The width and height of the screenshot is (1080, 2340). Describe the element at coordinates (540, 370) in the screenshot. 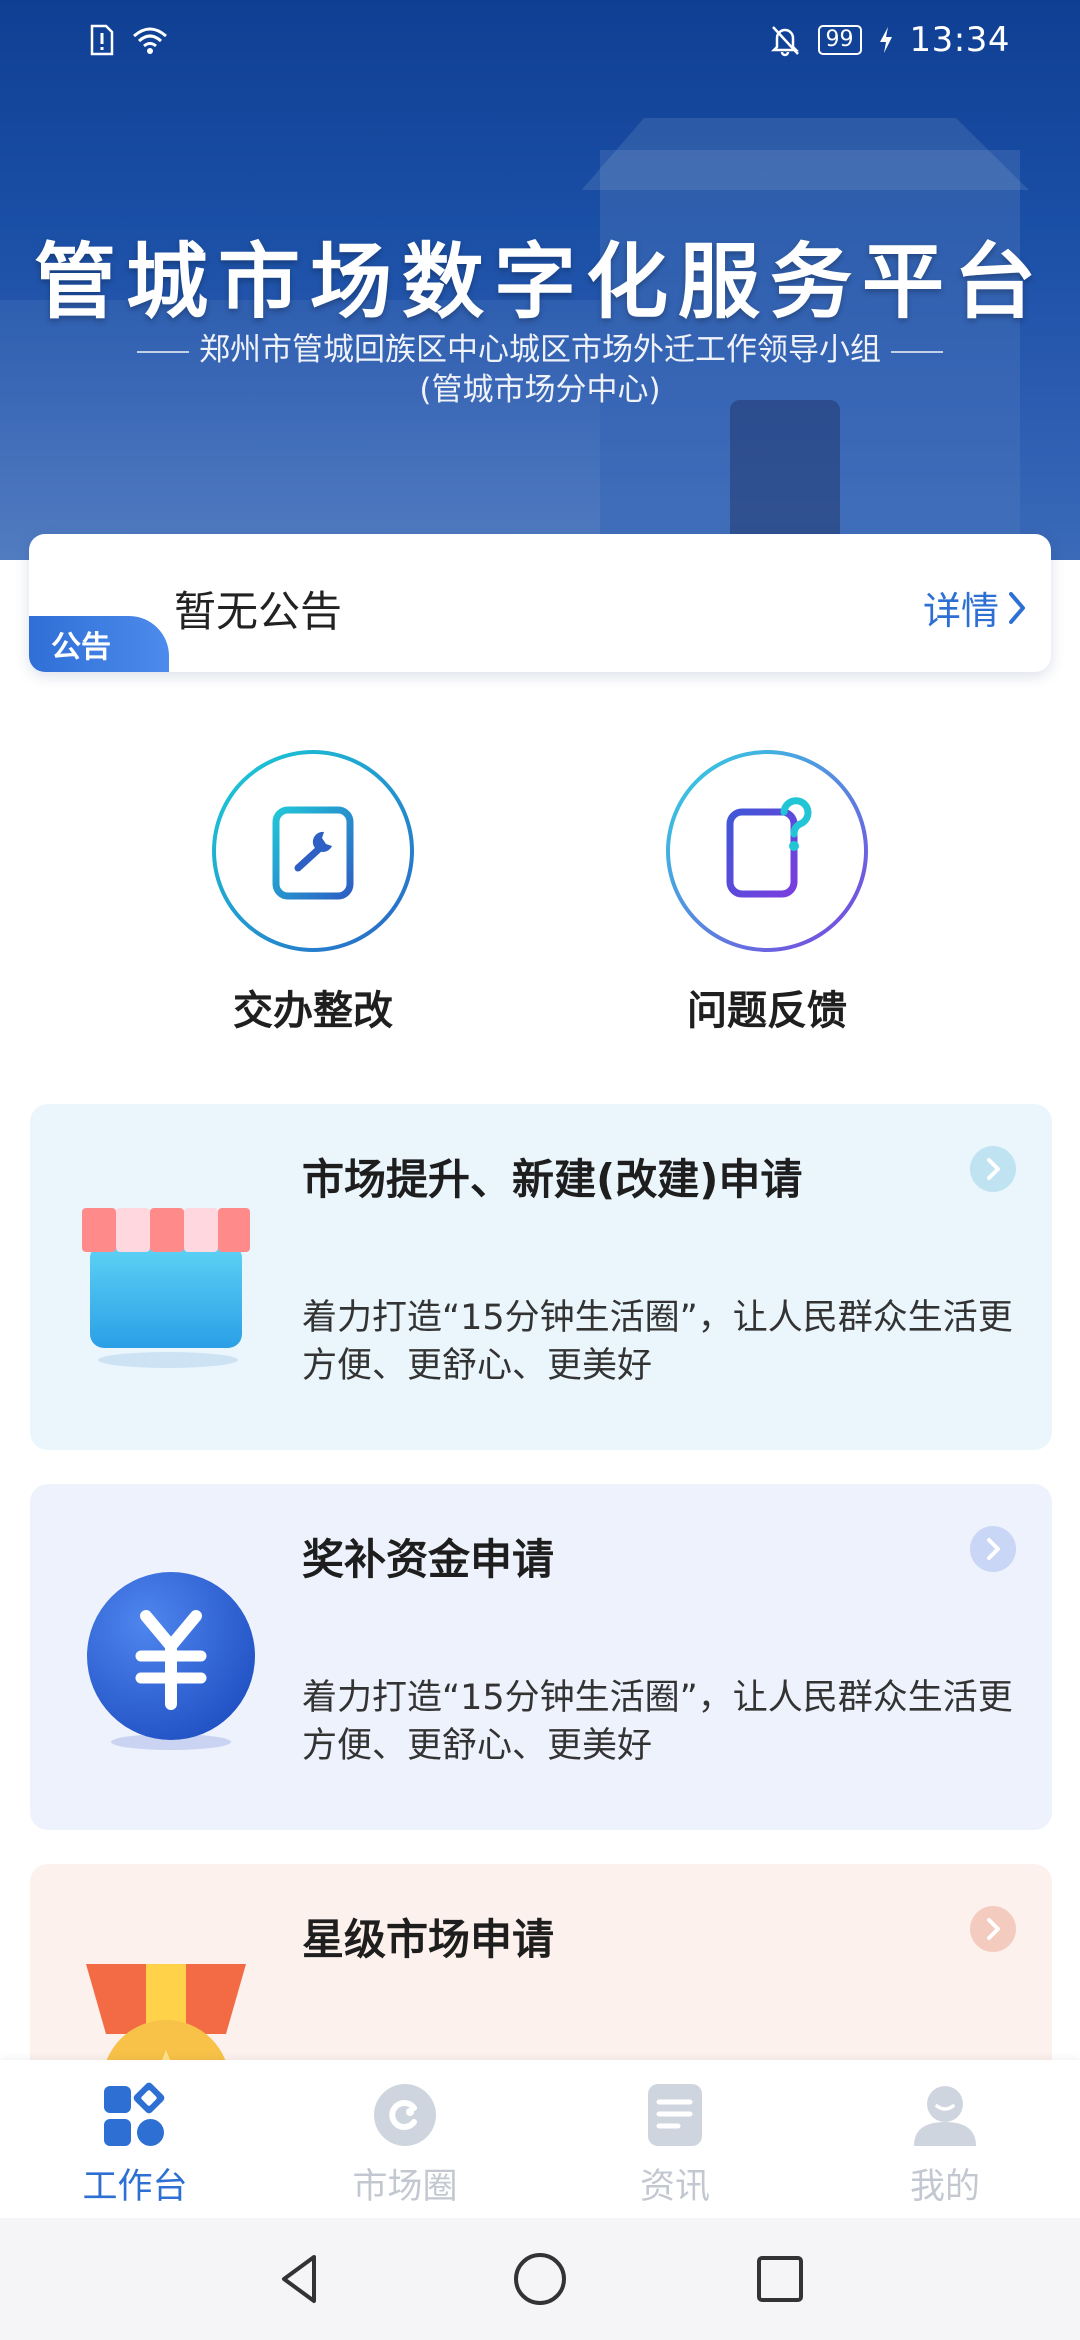

I see `hero-subtitle: 郑州市管城回族区中心城区市场外迁工作领导小组 (管城市场分中心)` at that location.